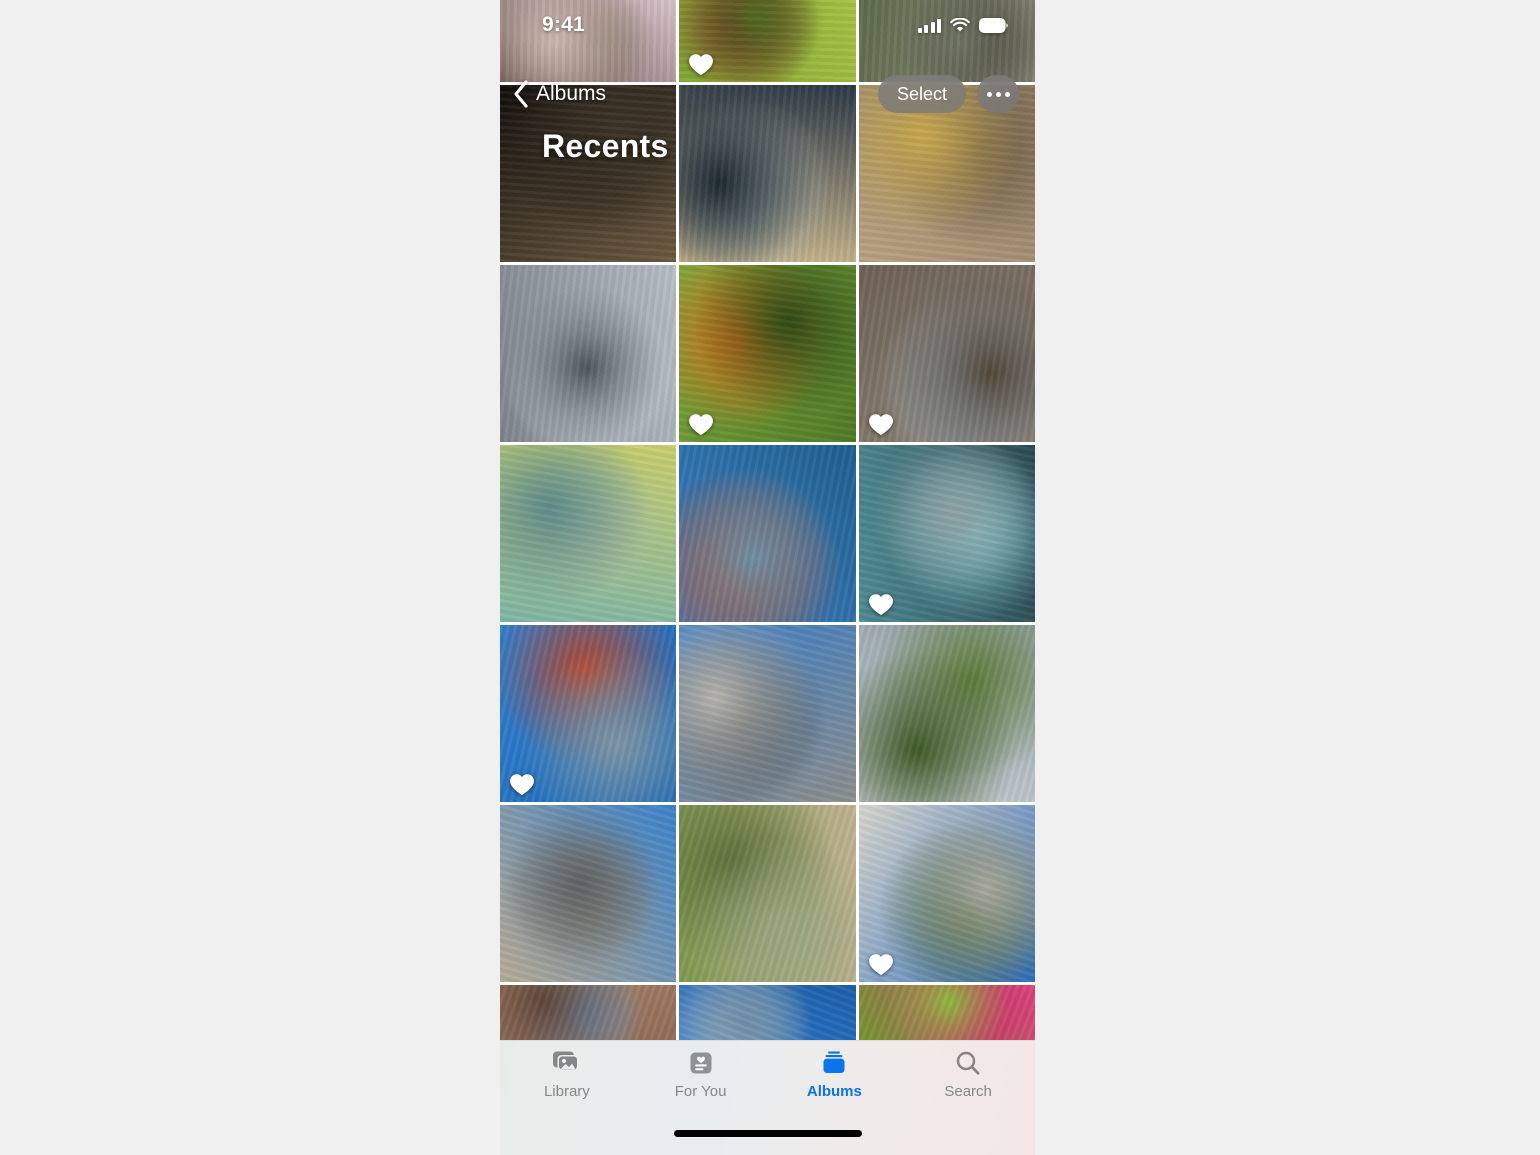 The height and width of the screenshot is (1155, 1540). What do you see at coordinates (588, 893) in the screenshot?
I see `photo-downtown-street-buildings` at bounding box center [588, 893].